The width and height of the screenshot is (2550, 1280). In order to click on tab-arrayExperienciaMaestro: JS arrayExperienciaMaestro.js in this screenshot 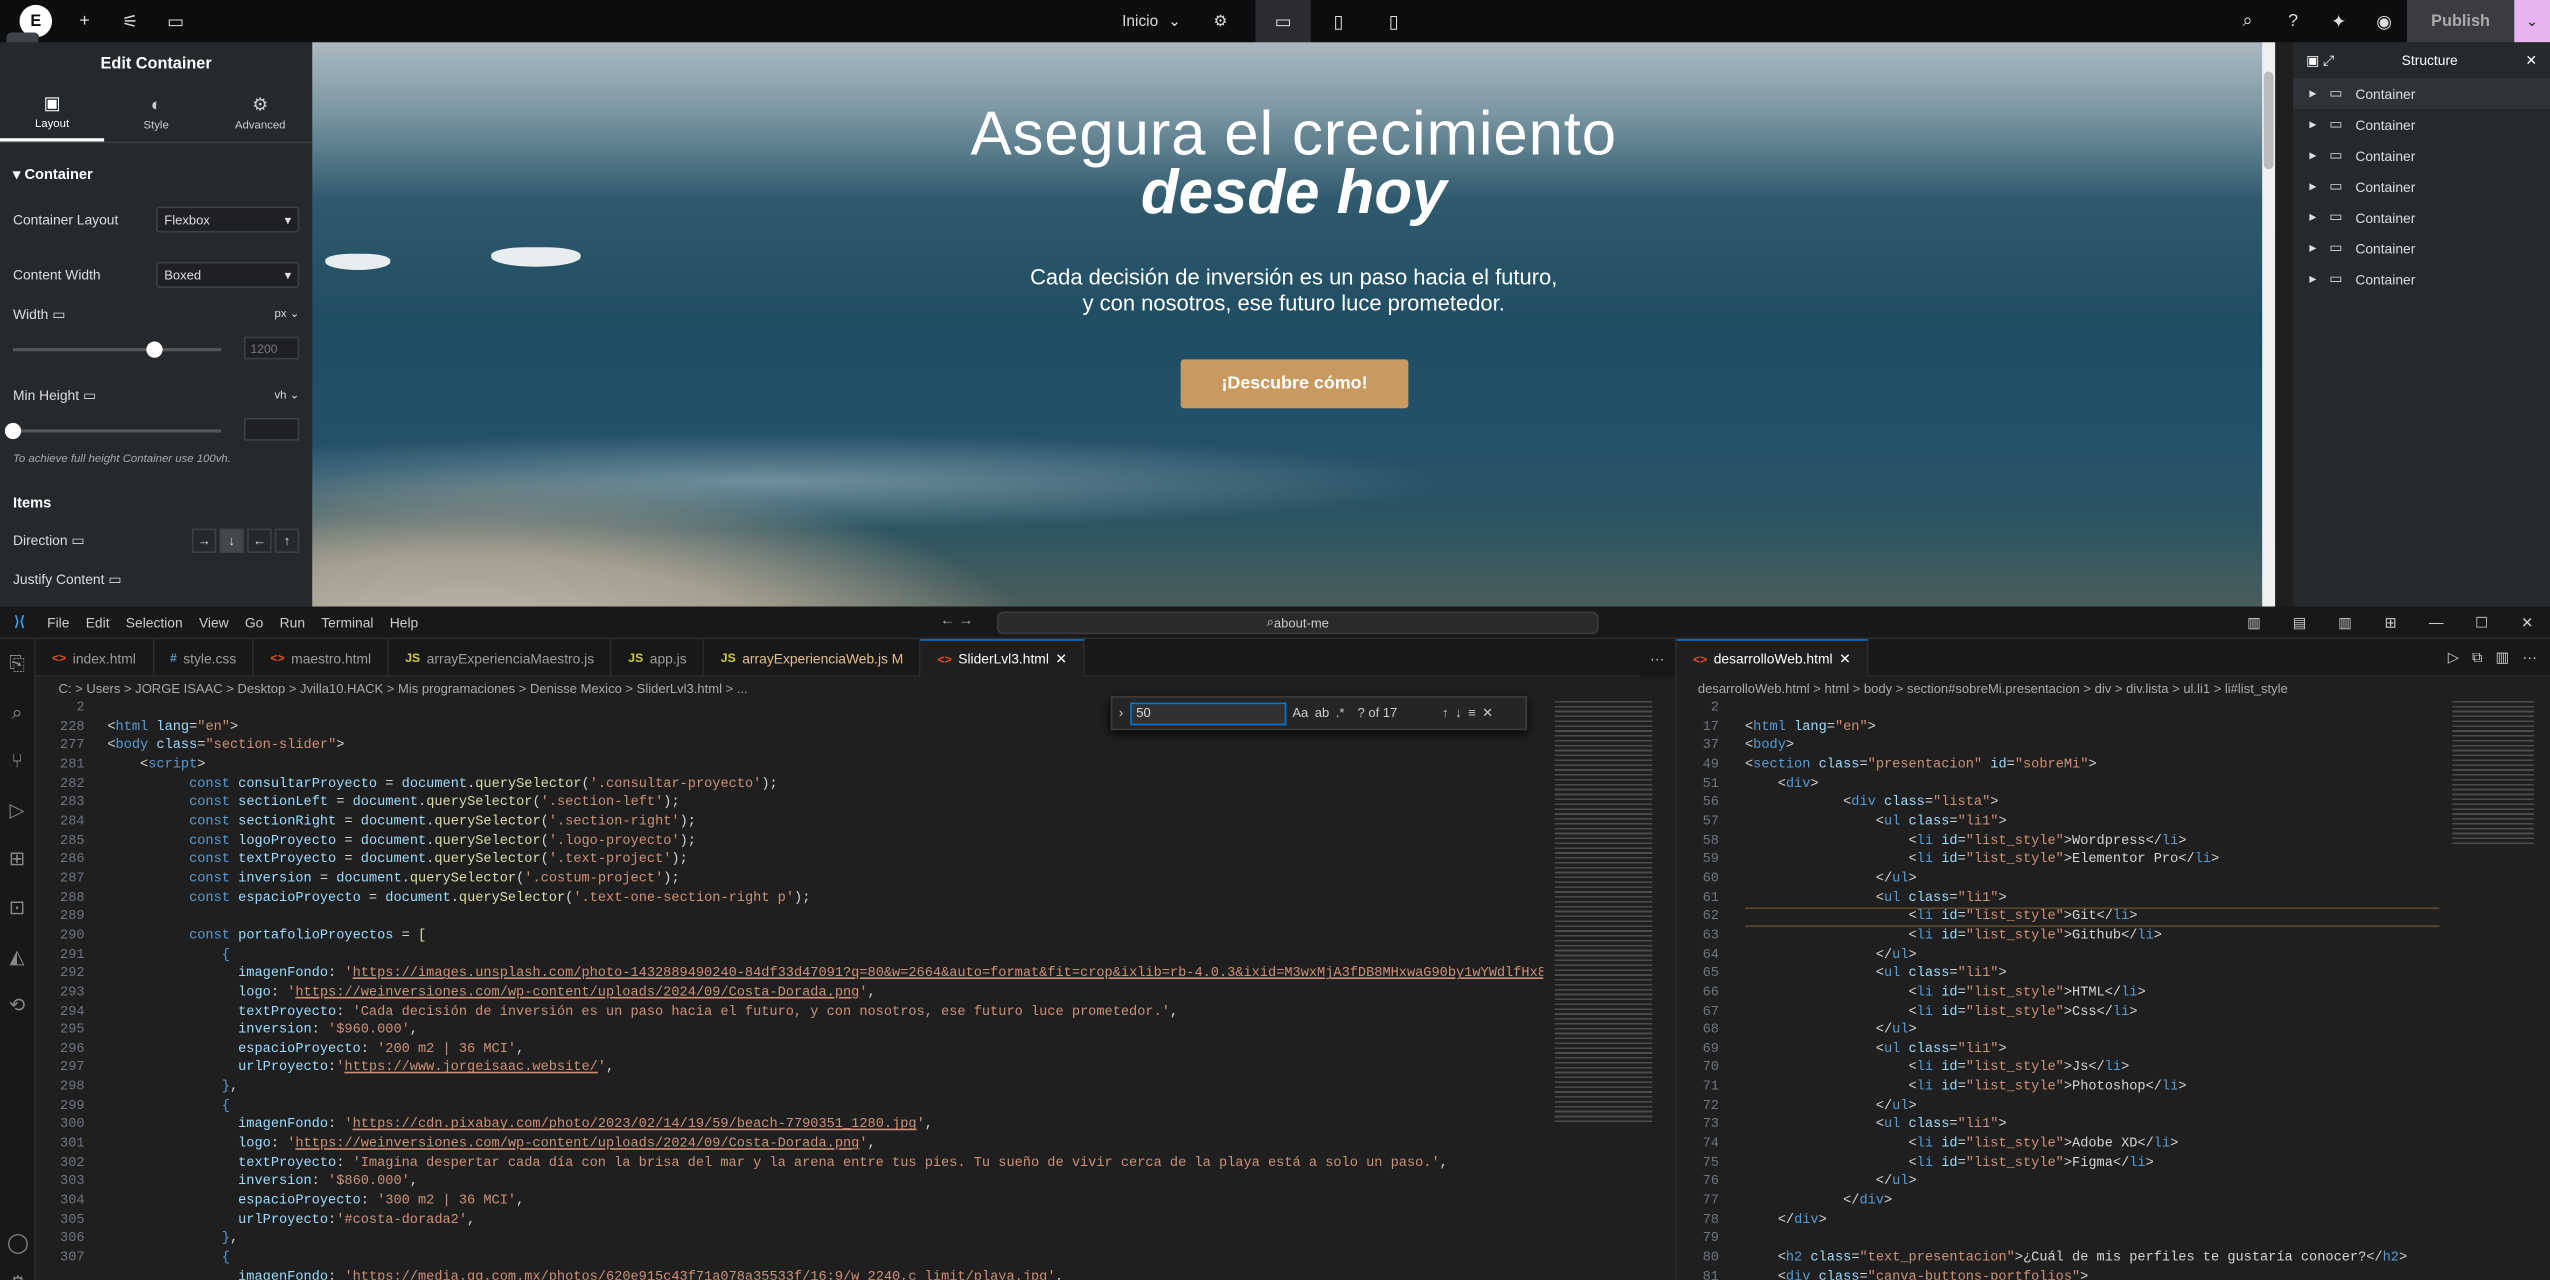, I will do `click(501, 658)`.